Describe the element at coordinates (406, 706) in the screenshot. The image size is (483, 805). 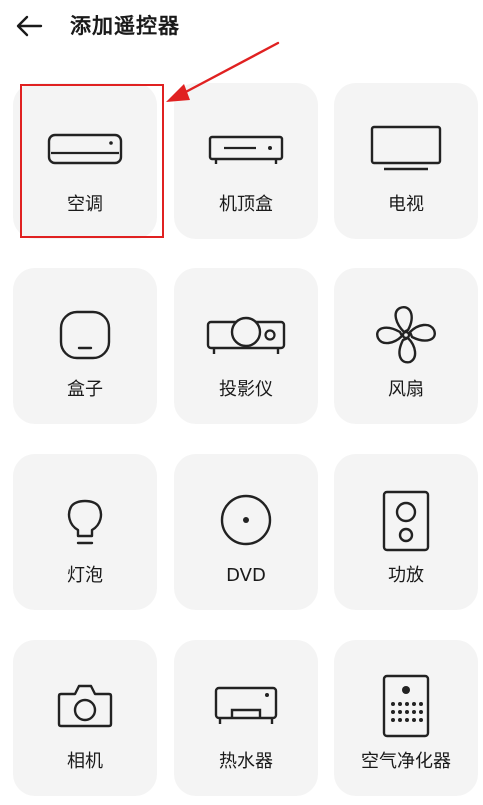
I see `air-purifier-icon` at that location.